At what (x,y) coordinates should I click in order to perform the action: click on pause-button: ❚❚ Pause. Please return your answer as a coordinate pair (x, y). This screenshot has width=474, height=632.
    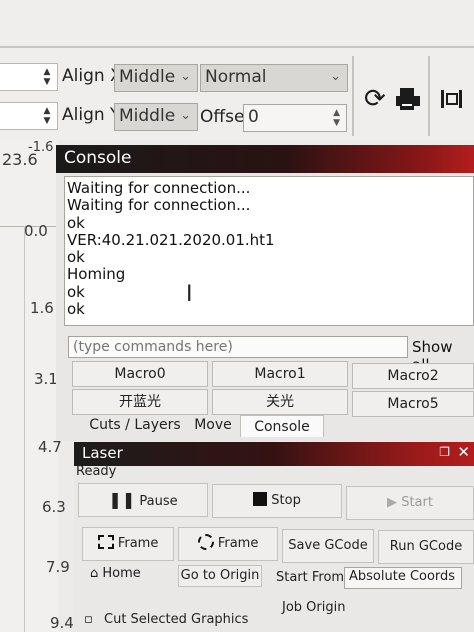
    Looking at the image, I should click on (143, 500).